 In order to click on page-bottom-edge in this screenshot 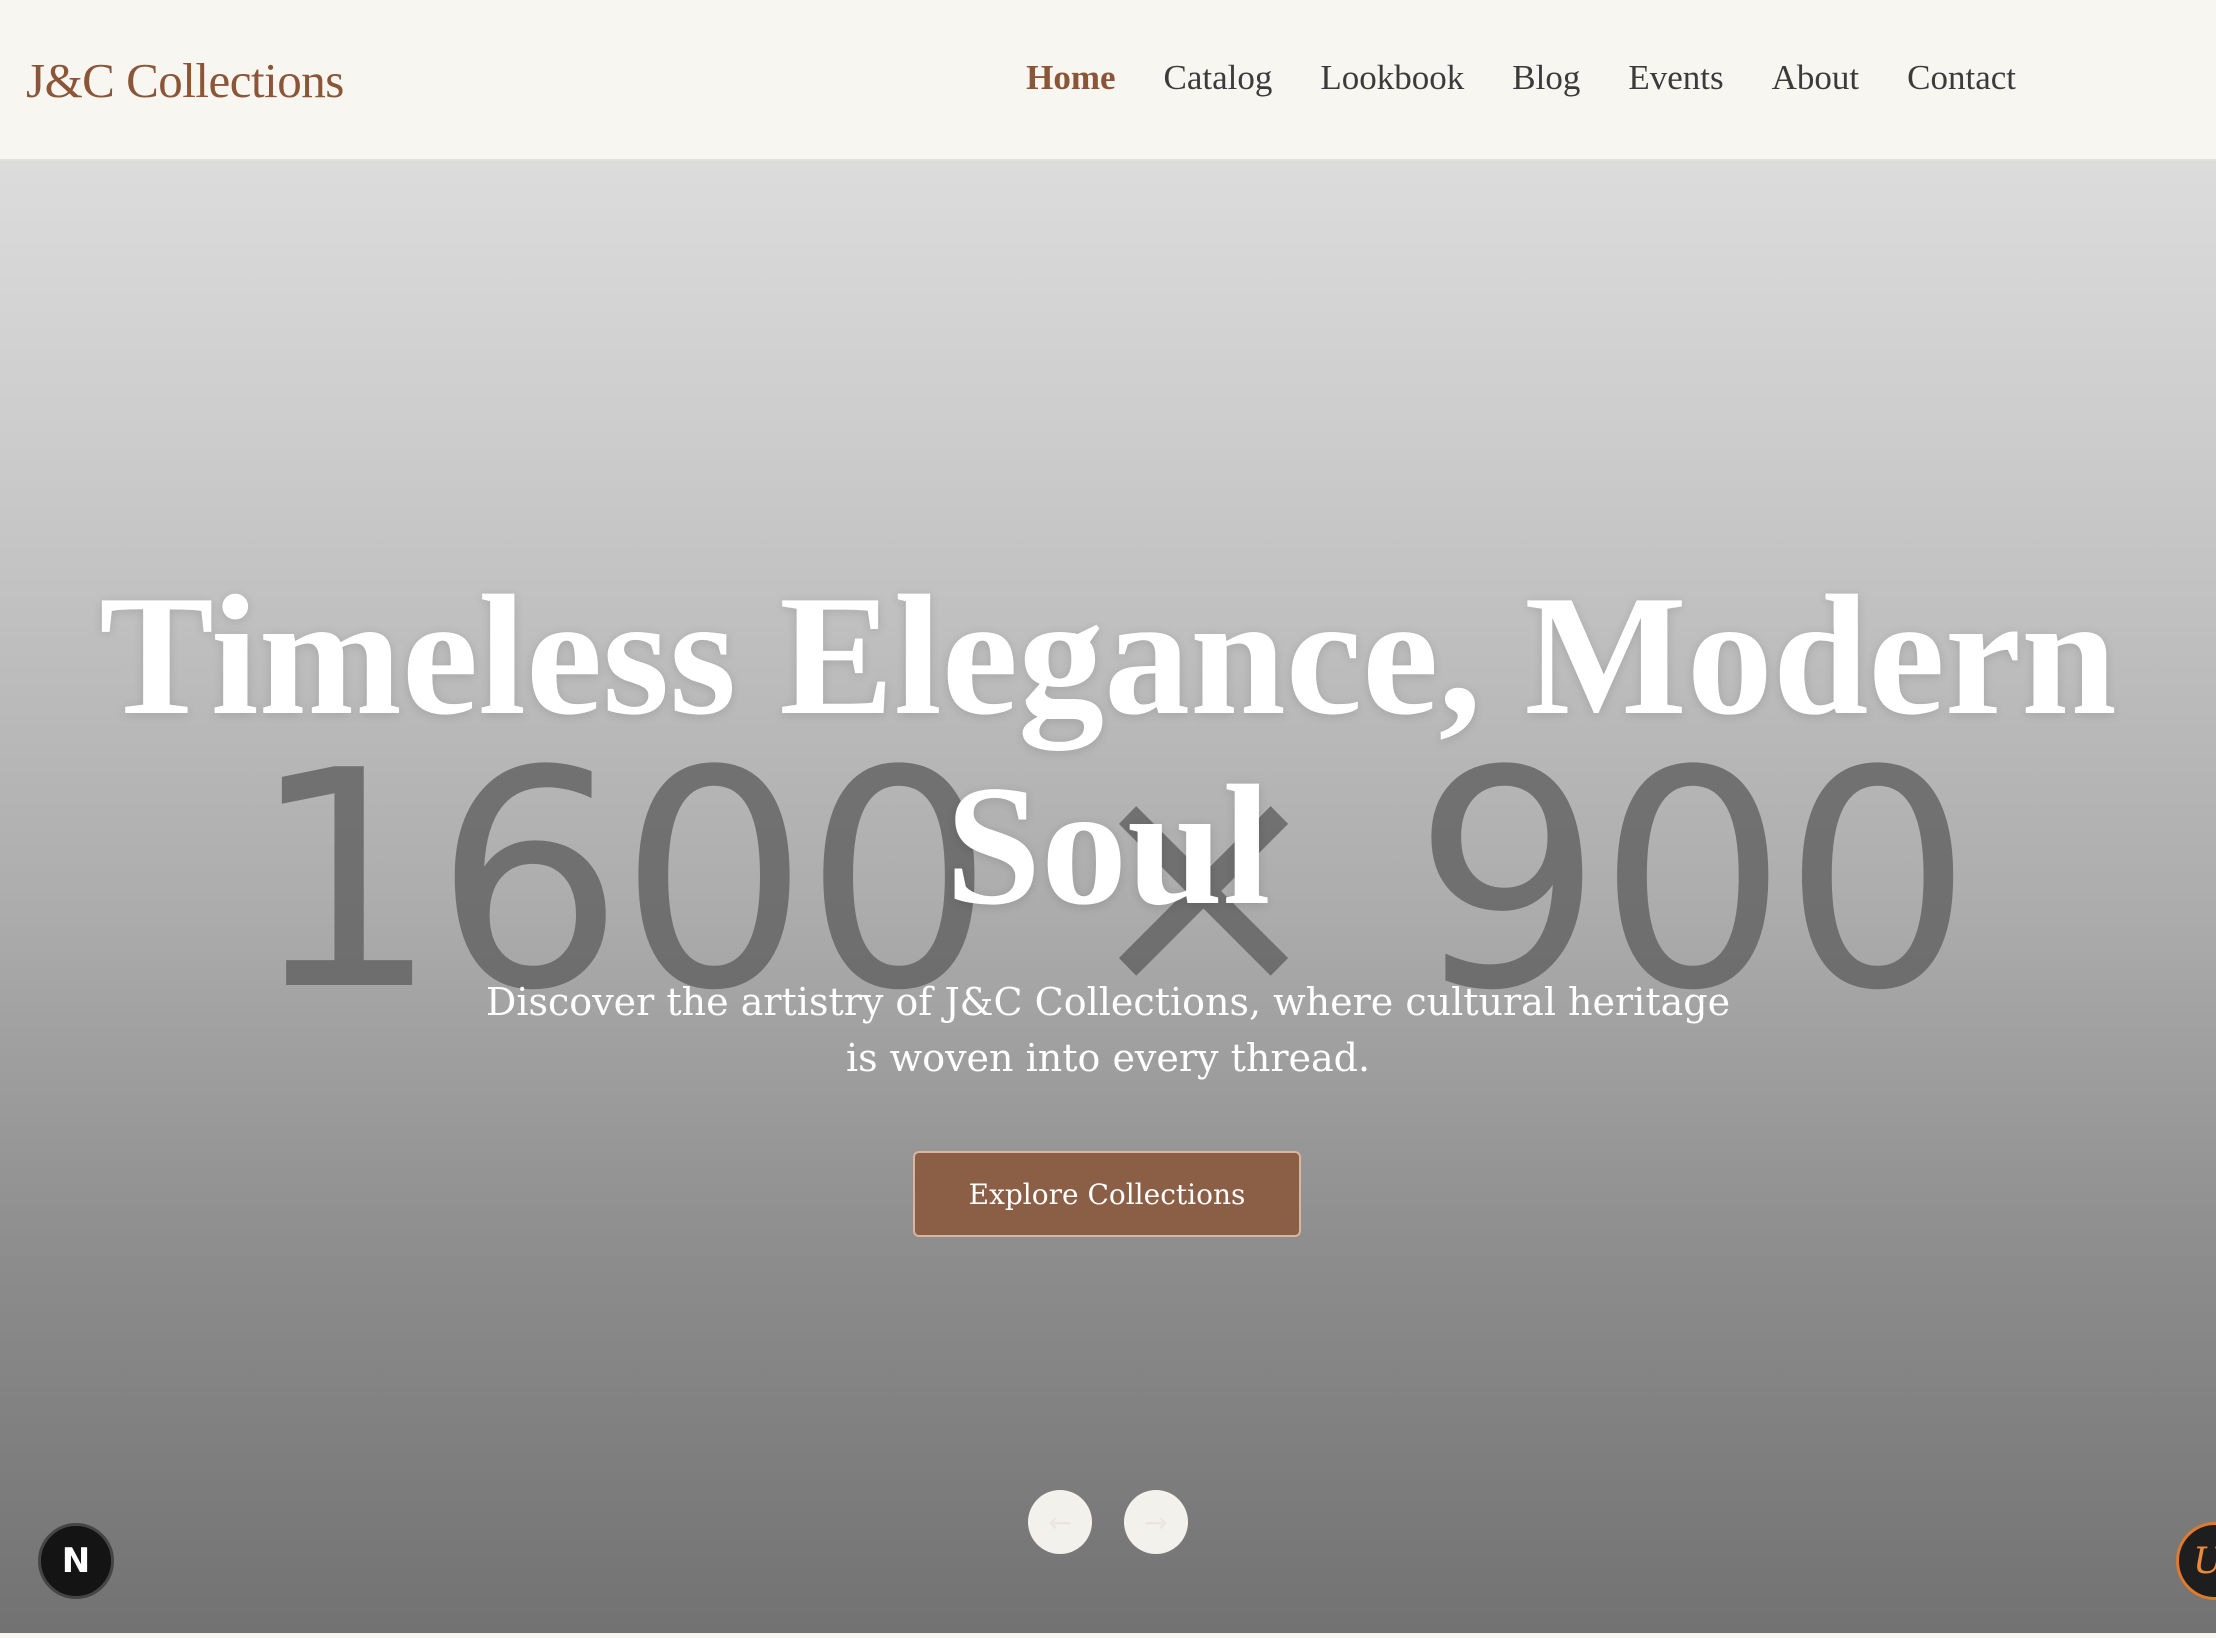, I will do `click(1108, 1635)`.